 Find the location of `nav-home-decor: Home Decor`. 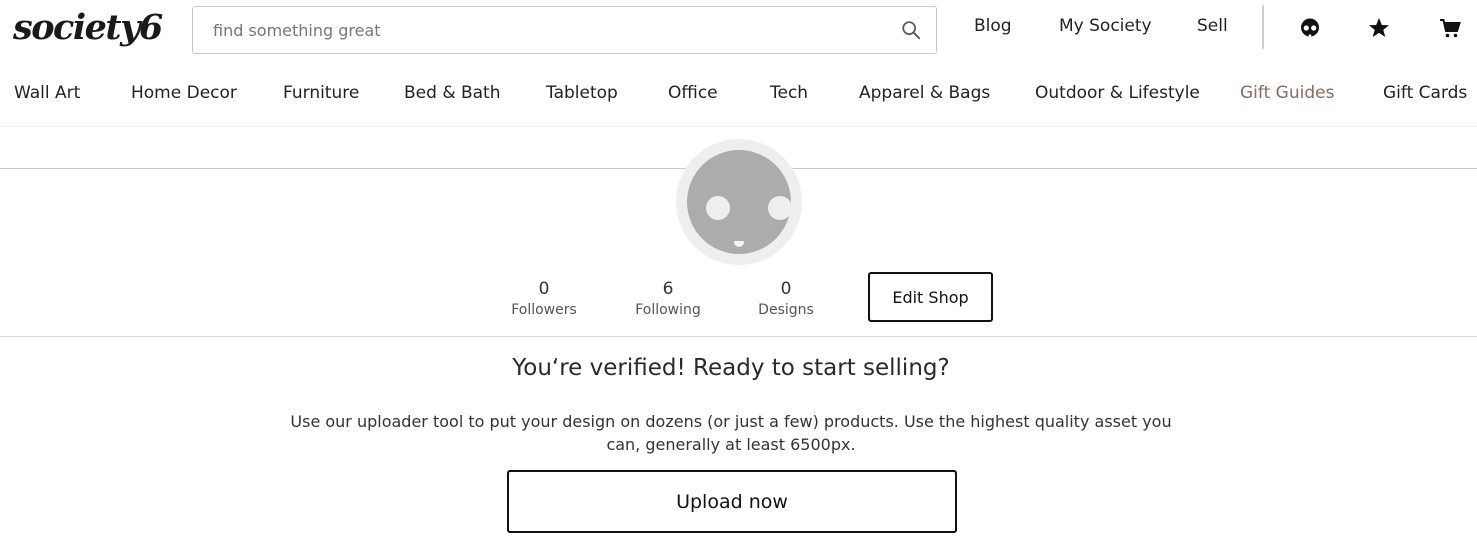

nav-home-decor: Home Decor is located at coordinates (184, 93).